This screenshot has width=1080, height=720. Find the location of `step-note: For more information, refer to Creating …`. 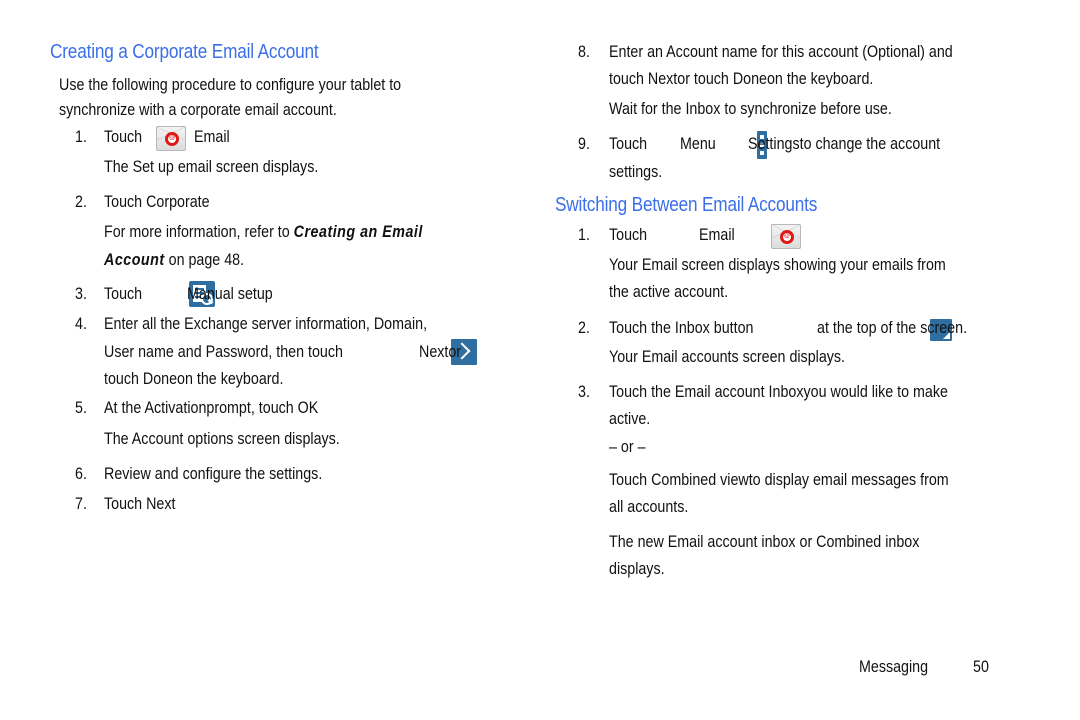

step-note: For more information, refer to Creating … is located at coordinates (263, 232).